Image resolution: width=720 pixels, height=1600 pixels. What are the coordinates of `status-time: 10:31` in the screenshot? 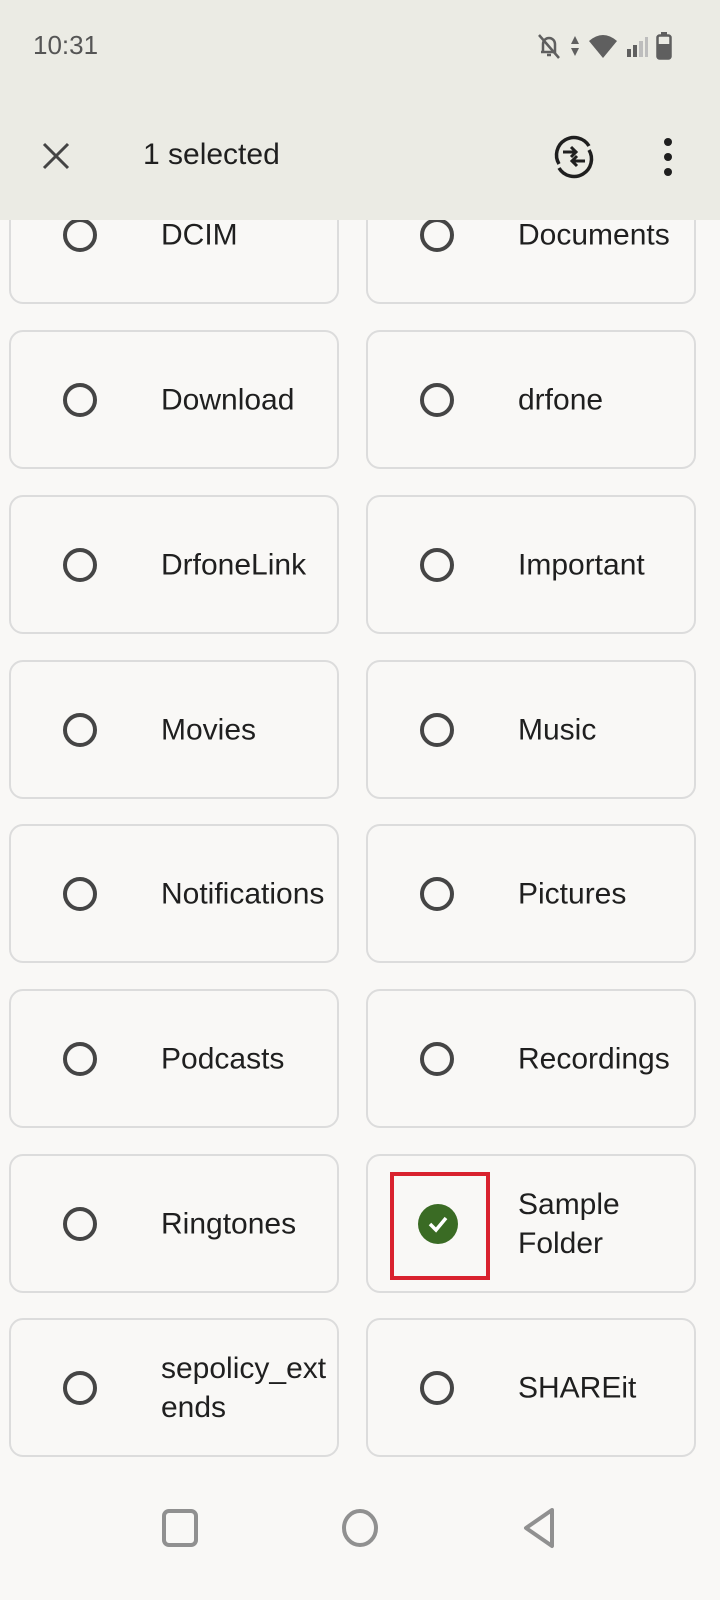 It's located at (66, 45).